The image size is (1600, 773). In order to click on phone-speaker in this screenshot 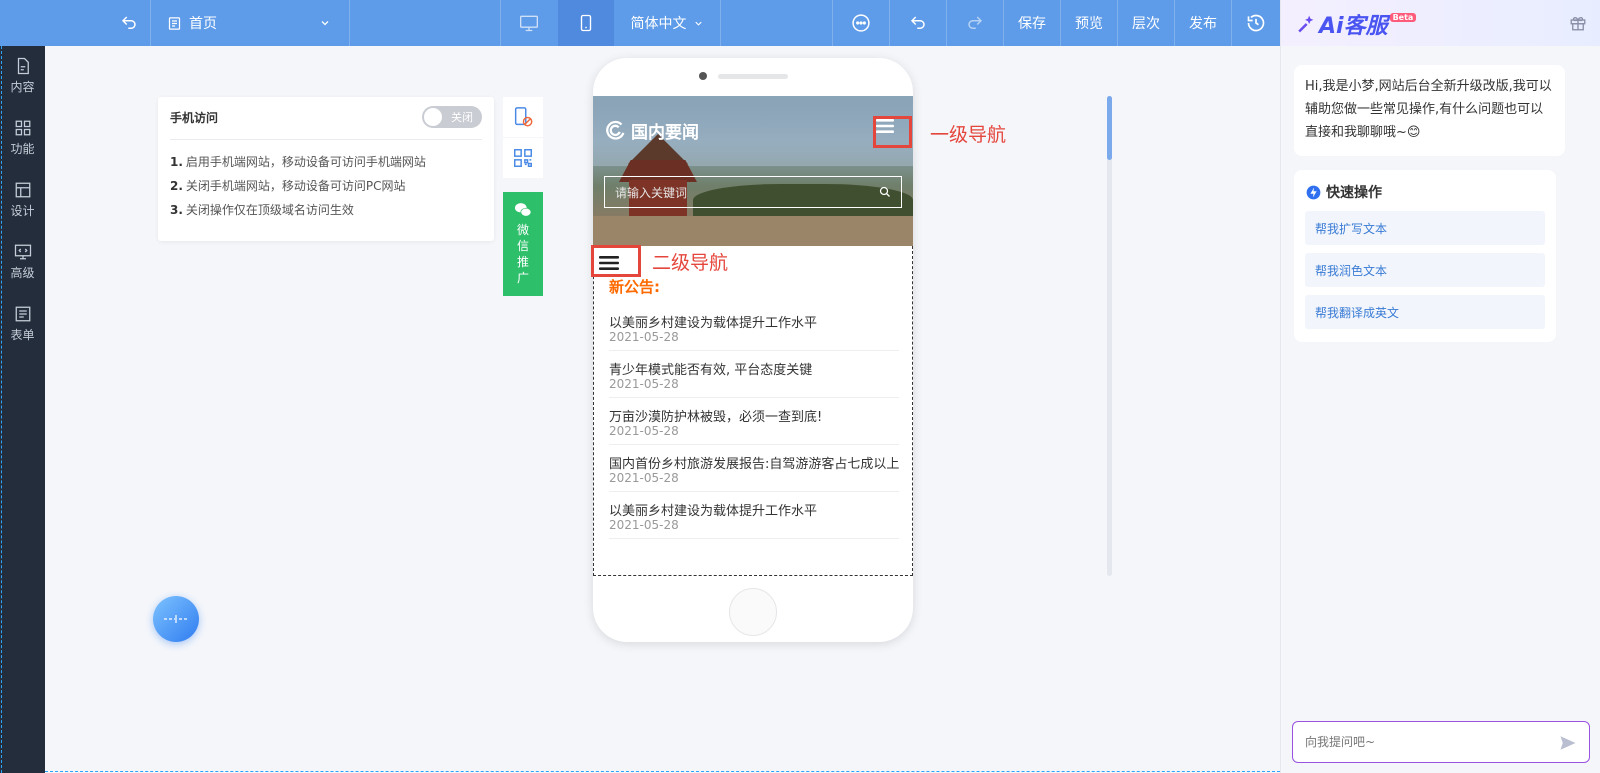, I will do `click(753, 76)`.